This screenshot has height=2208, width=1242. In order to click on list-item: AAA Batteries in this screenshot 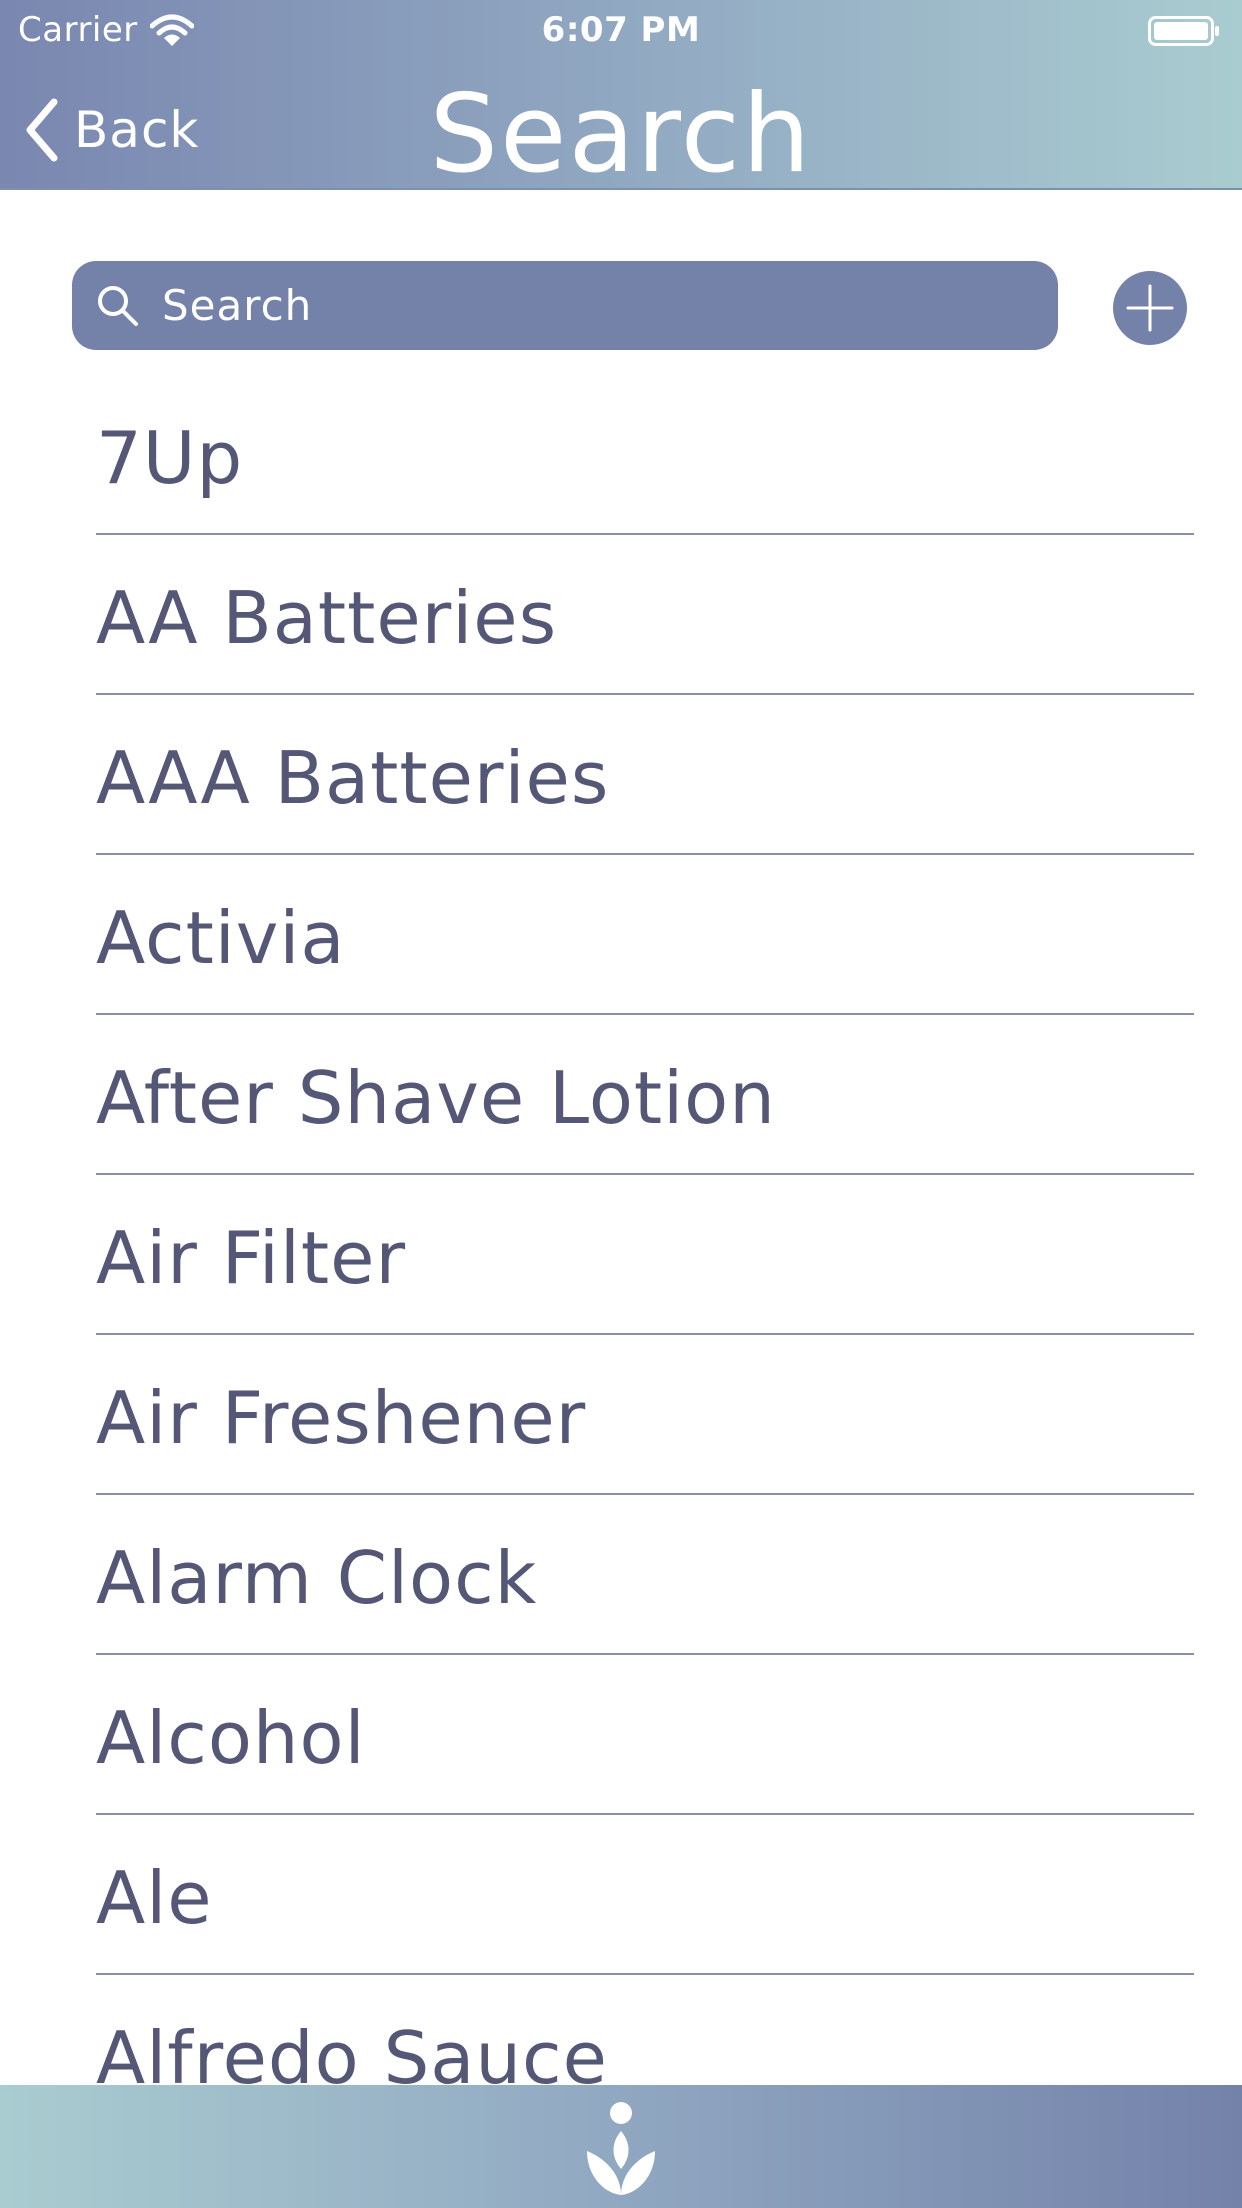, I will do `click(645, 775)`.